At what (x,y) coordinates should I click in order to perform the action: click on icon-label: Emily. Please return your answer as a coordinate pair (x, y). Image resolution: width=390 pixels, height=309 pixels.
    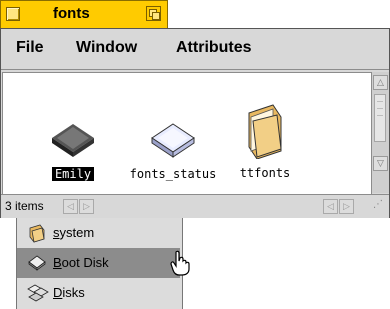
    Looking at the image, I should click on (73, 174).